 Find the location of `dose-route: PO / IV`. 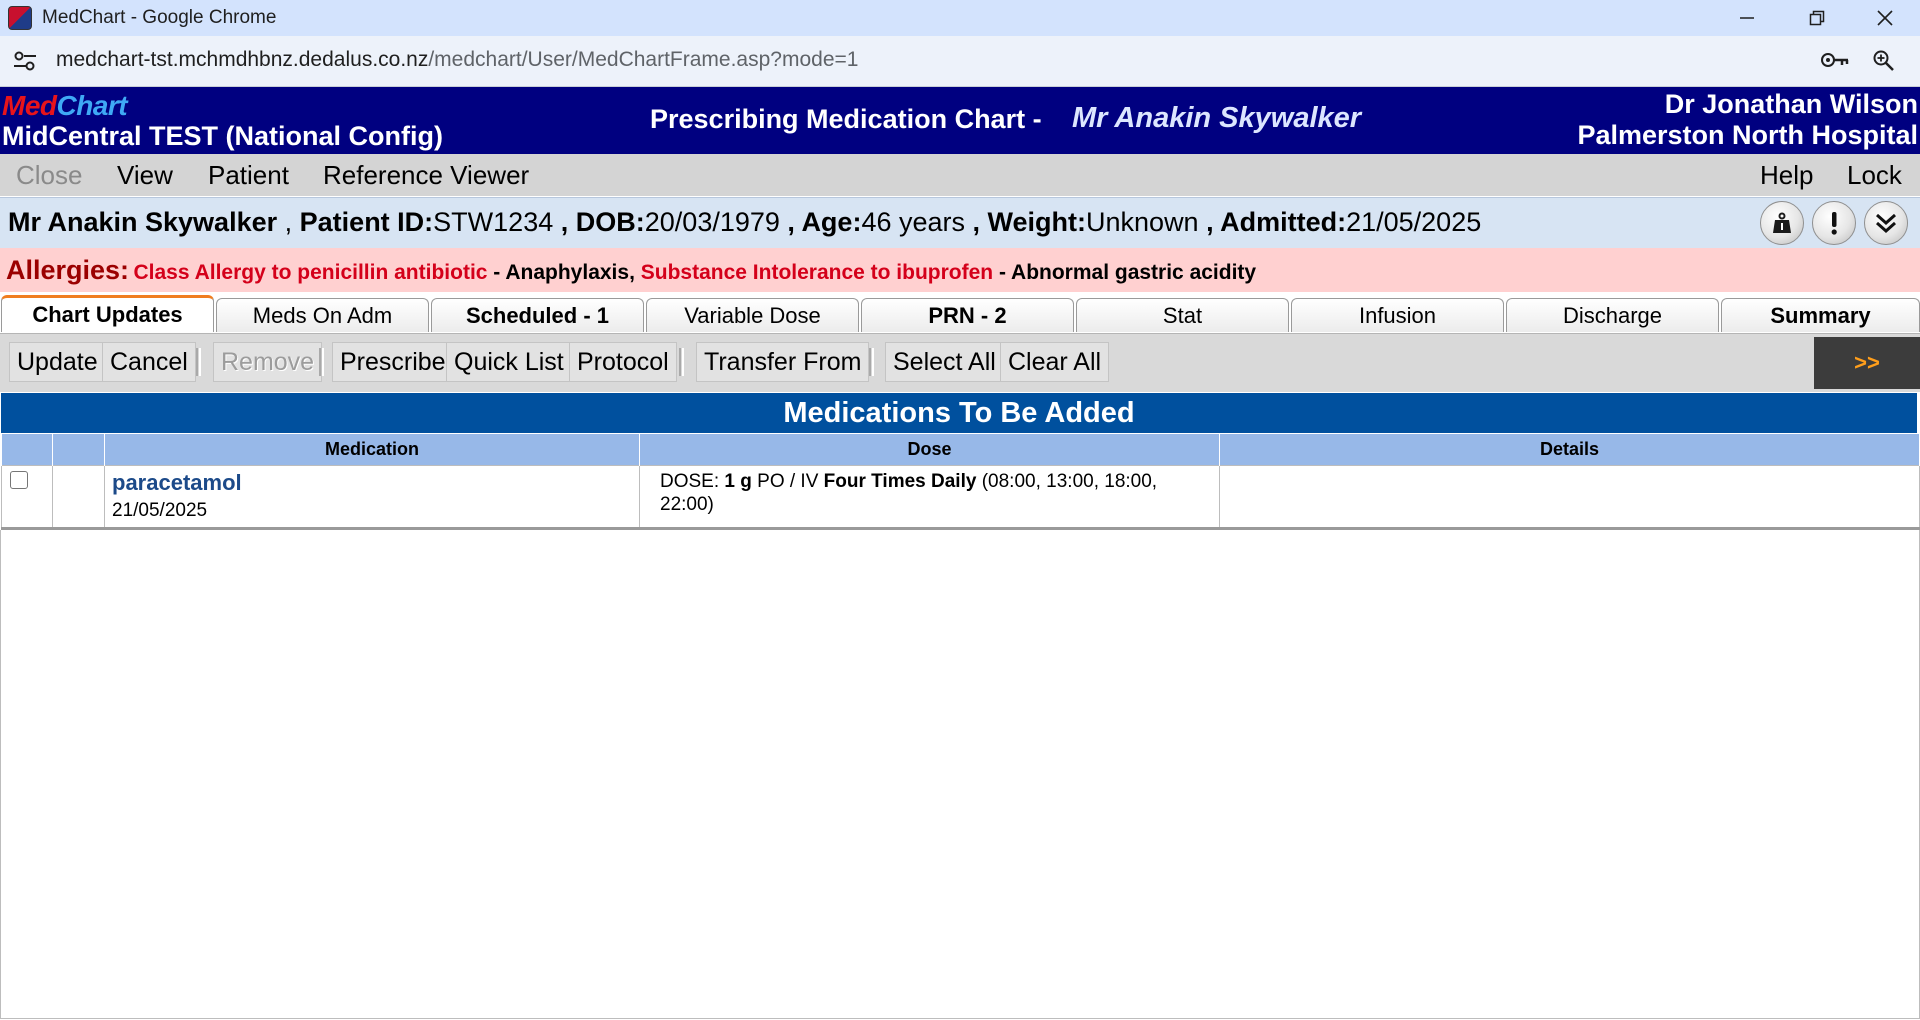

dose-route: PO / IV is located at coordinates (788, 481).